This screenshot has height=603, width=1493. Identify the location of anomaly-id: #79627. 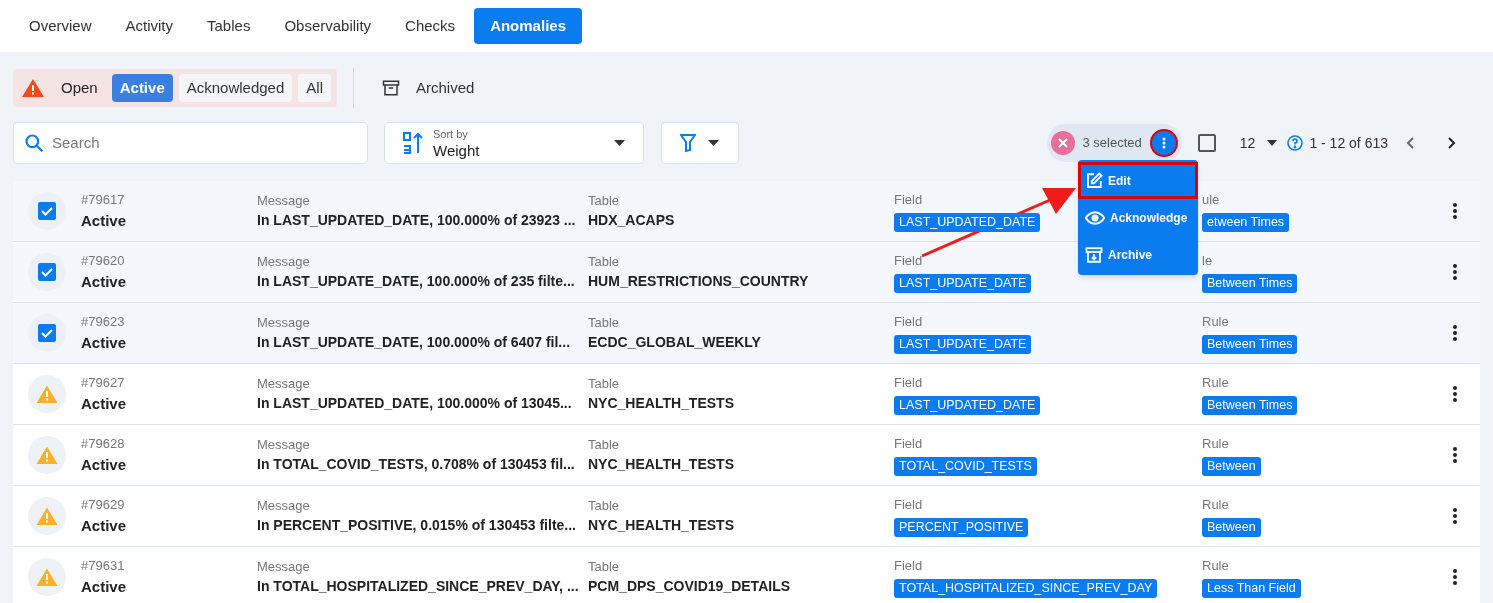
(103, 383).